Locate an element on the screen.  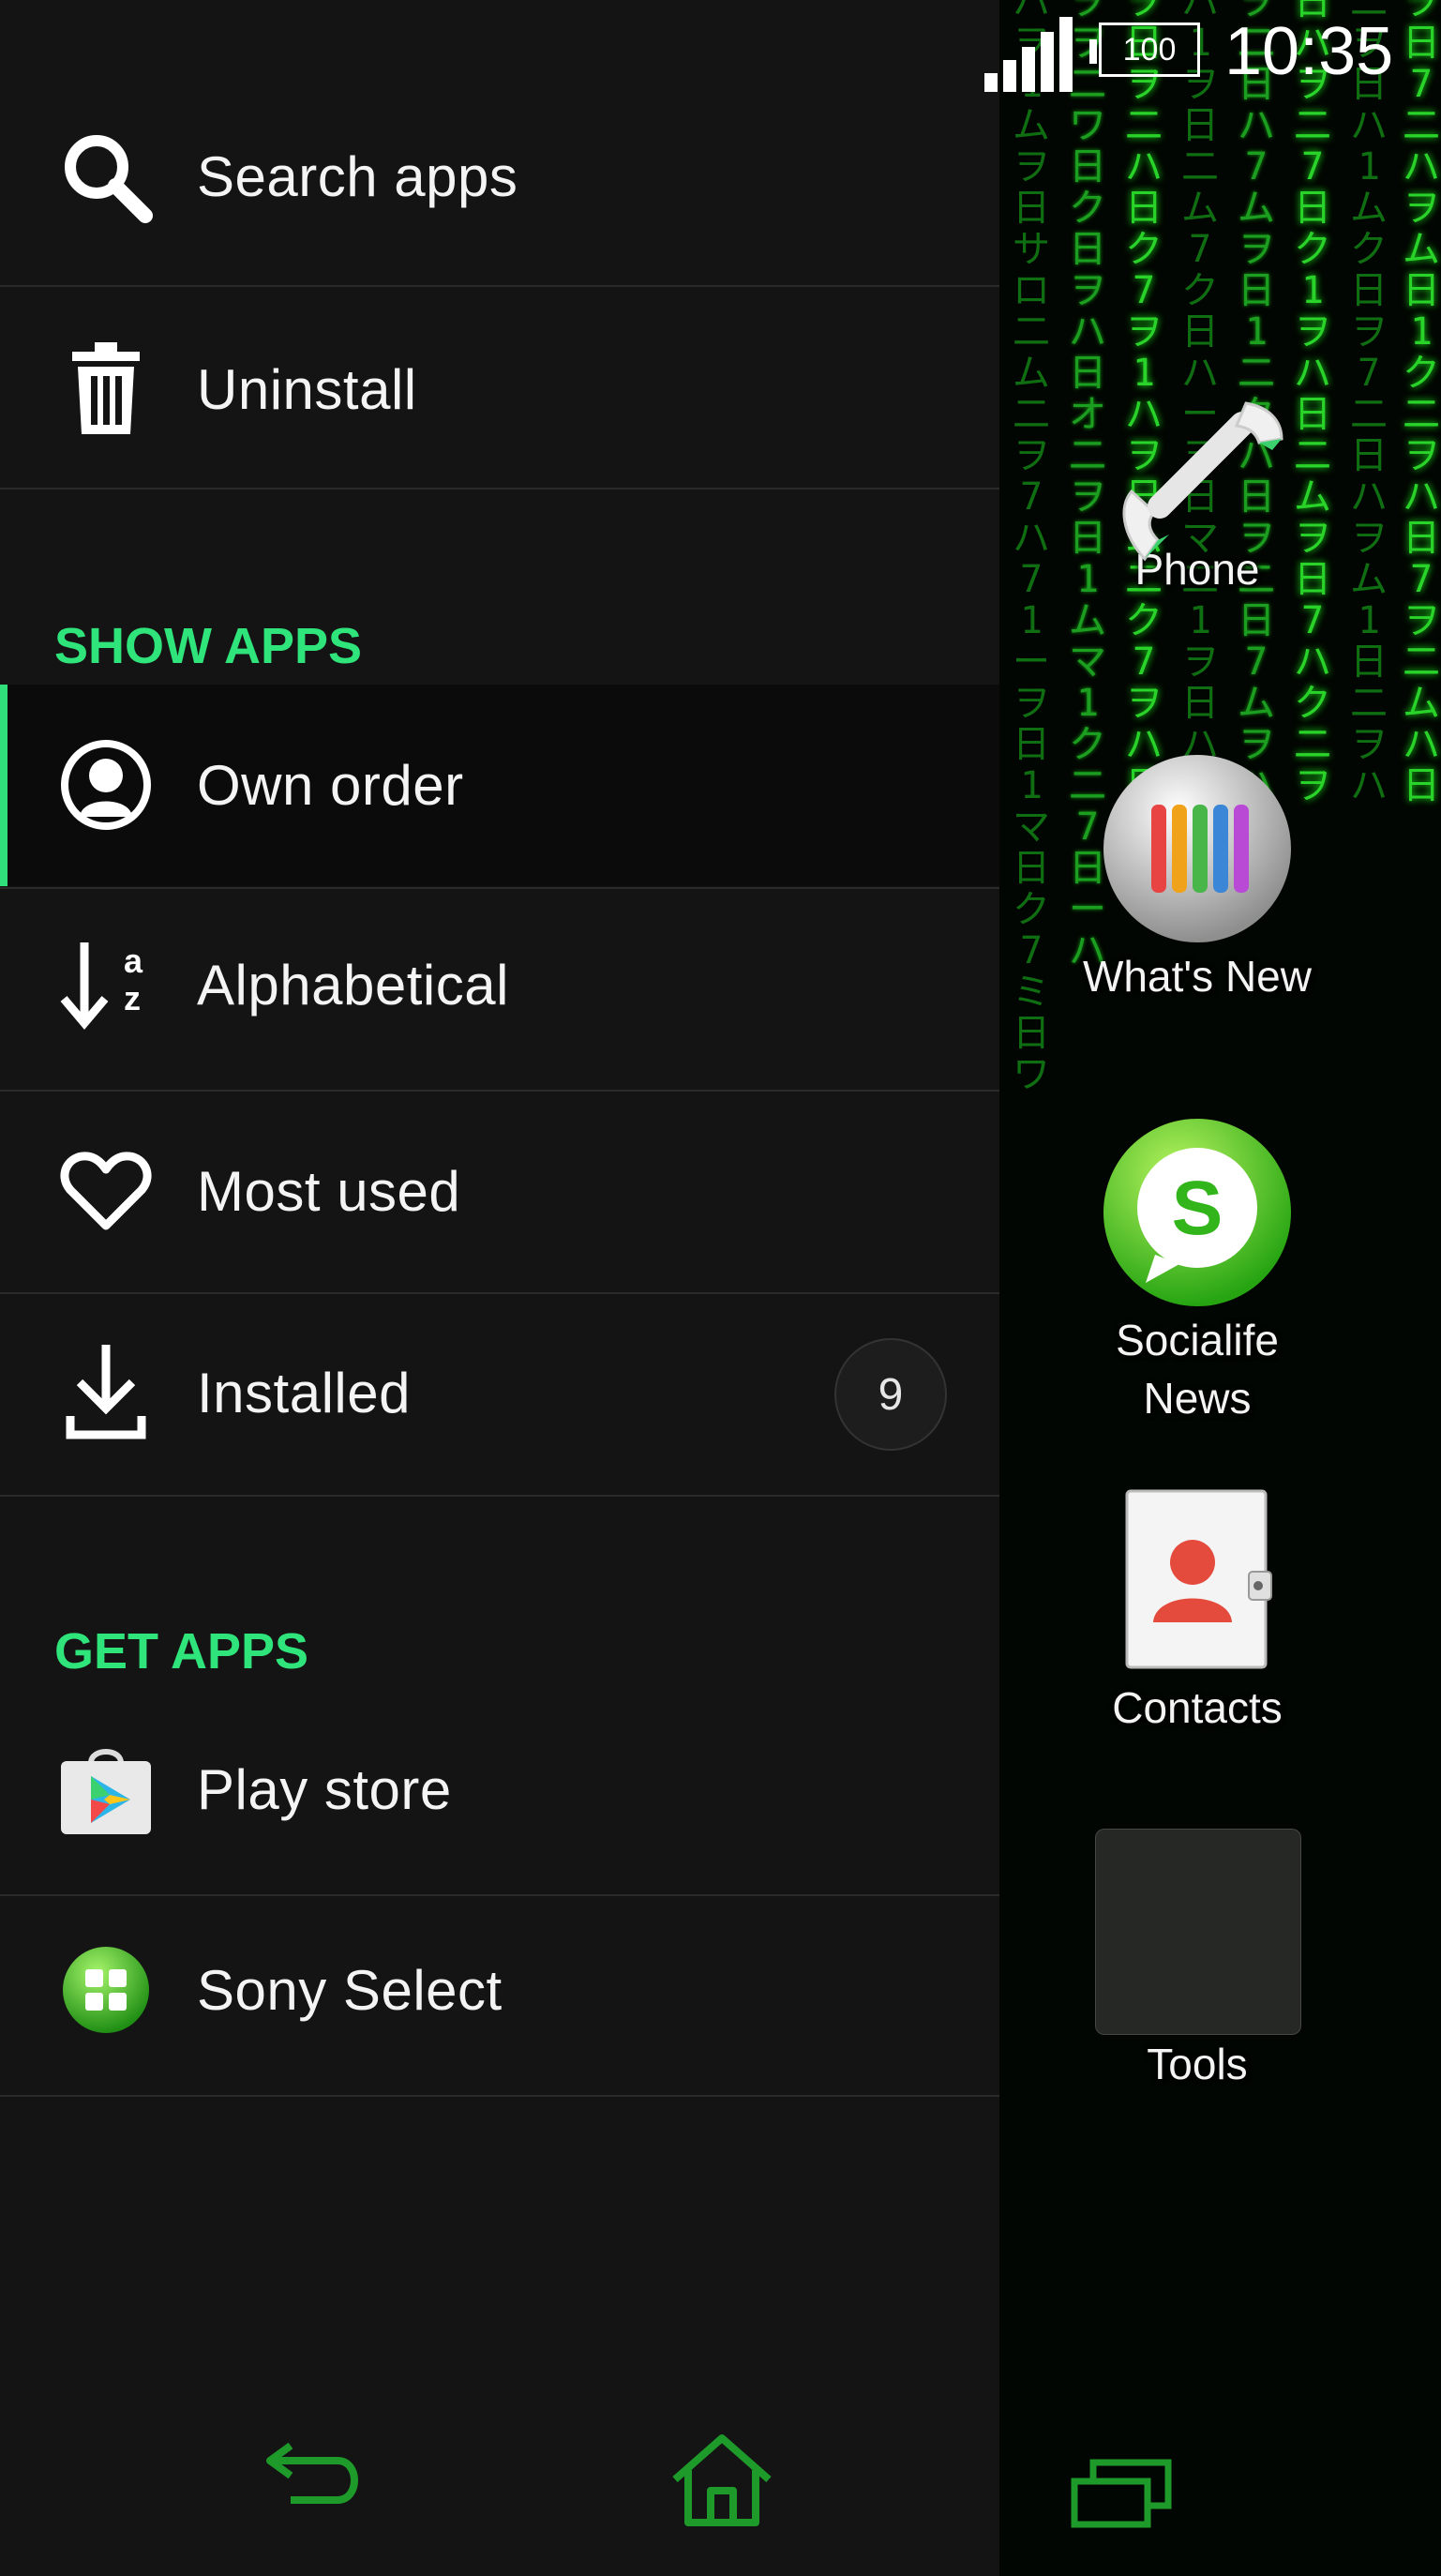
own-order-item: Own order is located at coordinates (499, 785).